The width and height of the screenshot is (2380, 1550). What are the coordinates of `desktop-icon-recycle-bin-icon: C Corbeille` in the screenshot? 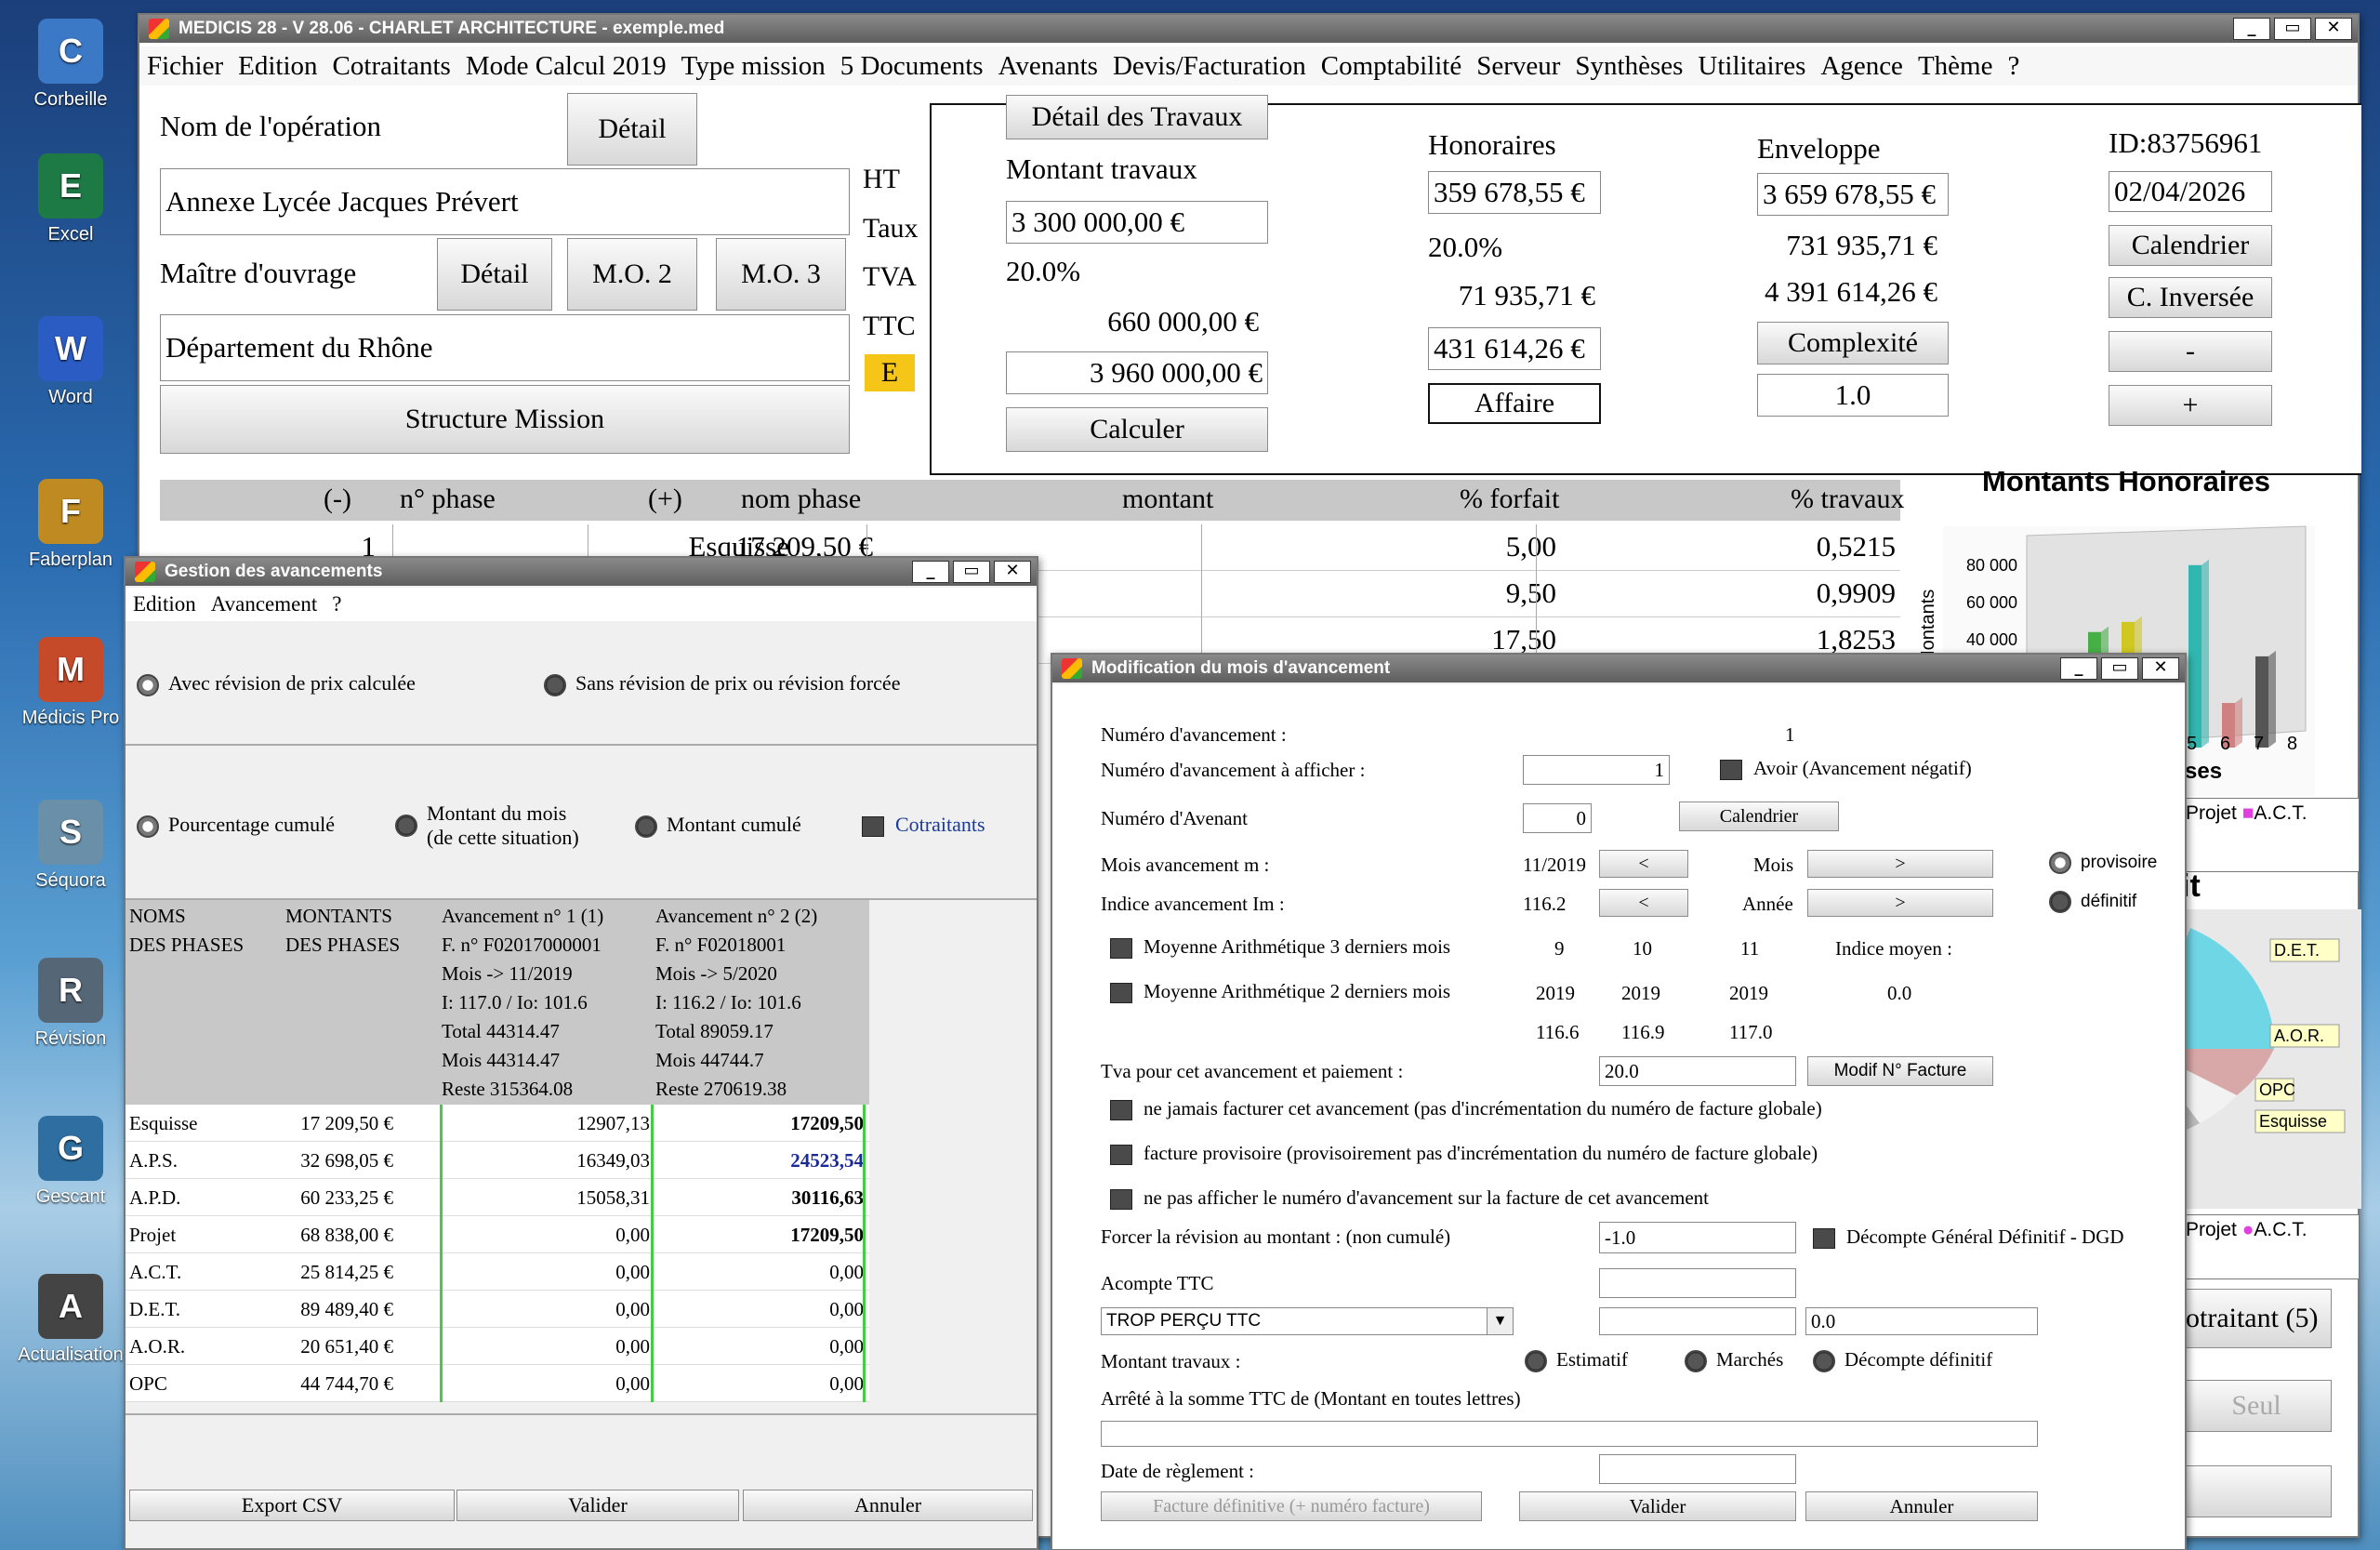 It's located at (70, 65).